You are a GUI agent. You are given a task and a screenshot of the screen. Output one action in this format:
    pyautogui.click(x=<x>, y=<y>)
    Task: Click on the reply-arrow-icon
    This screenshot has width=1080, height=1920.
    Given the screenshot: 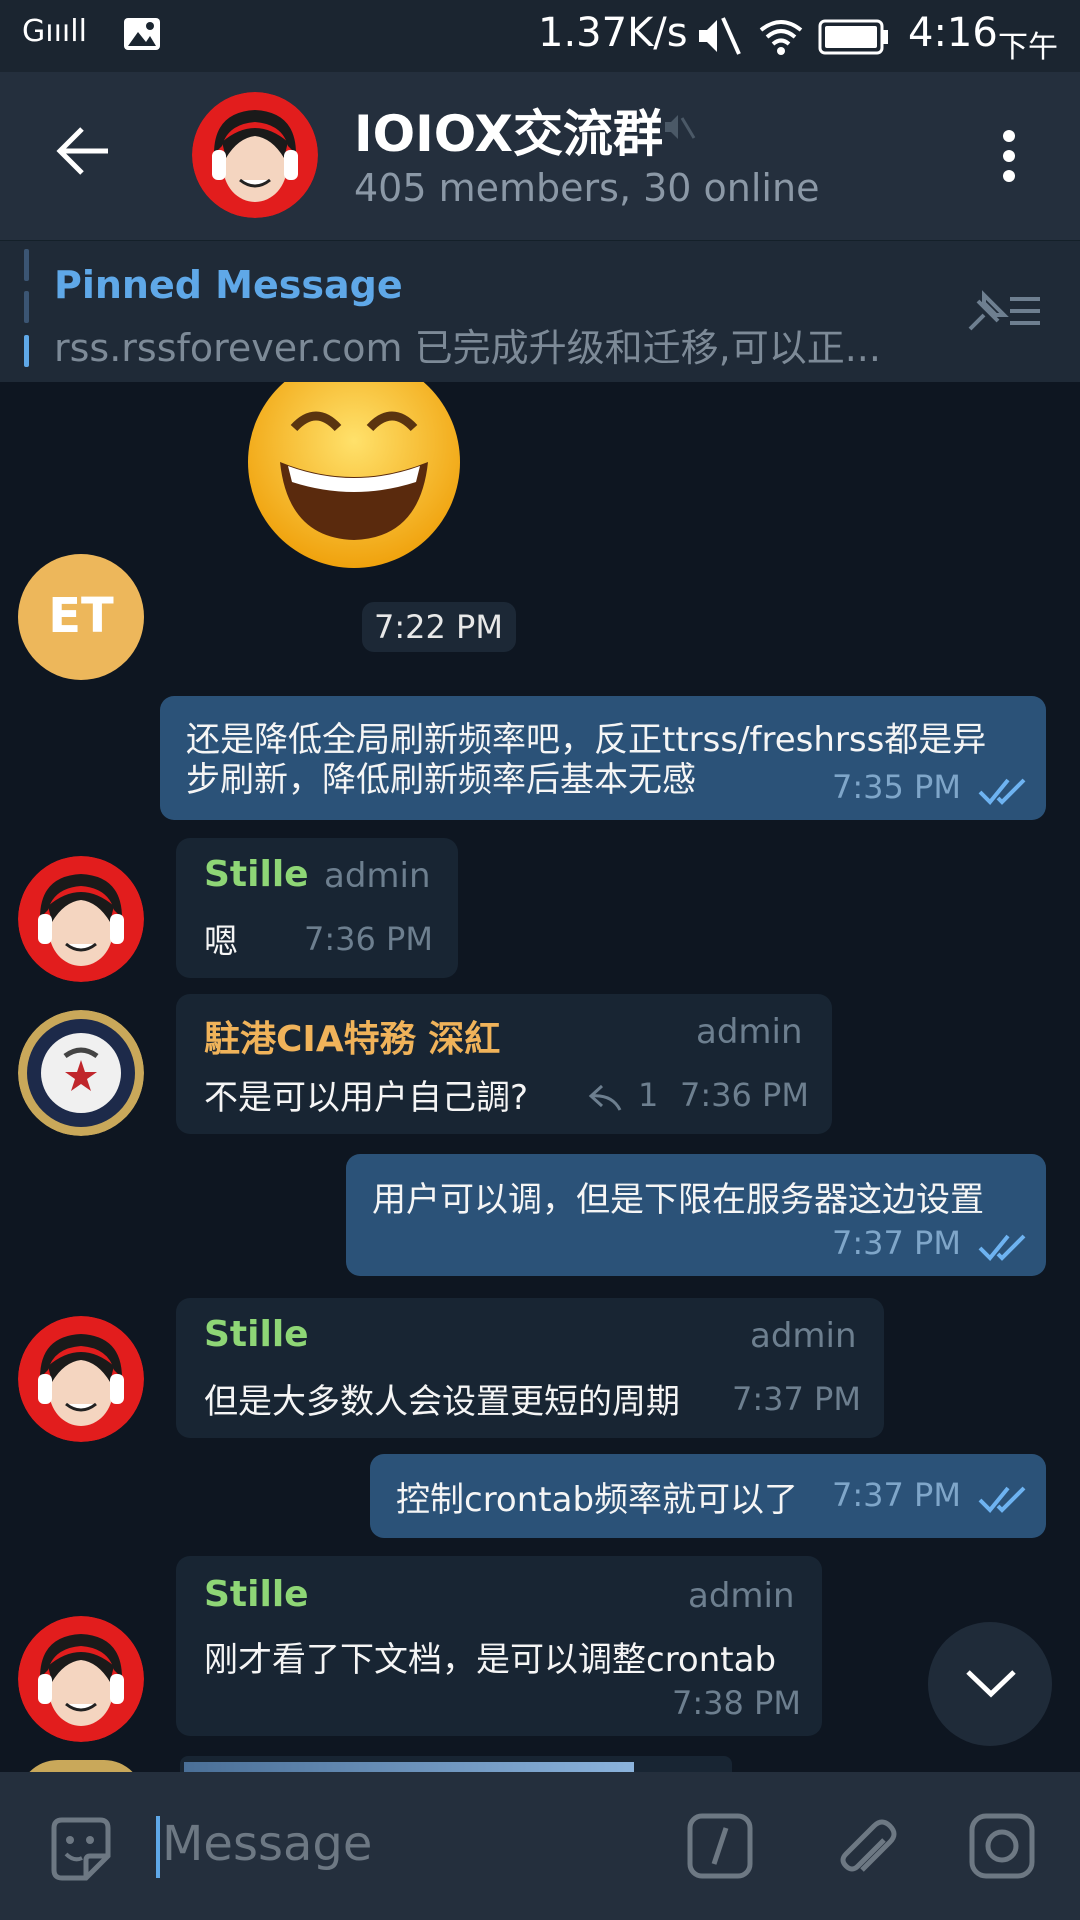 What is the action you would take?
    pyautogui.click(x=606, y=1099)
    